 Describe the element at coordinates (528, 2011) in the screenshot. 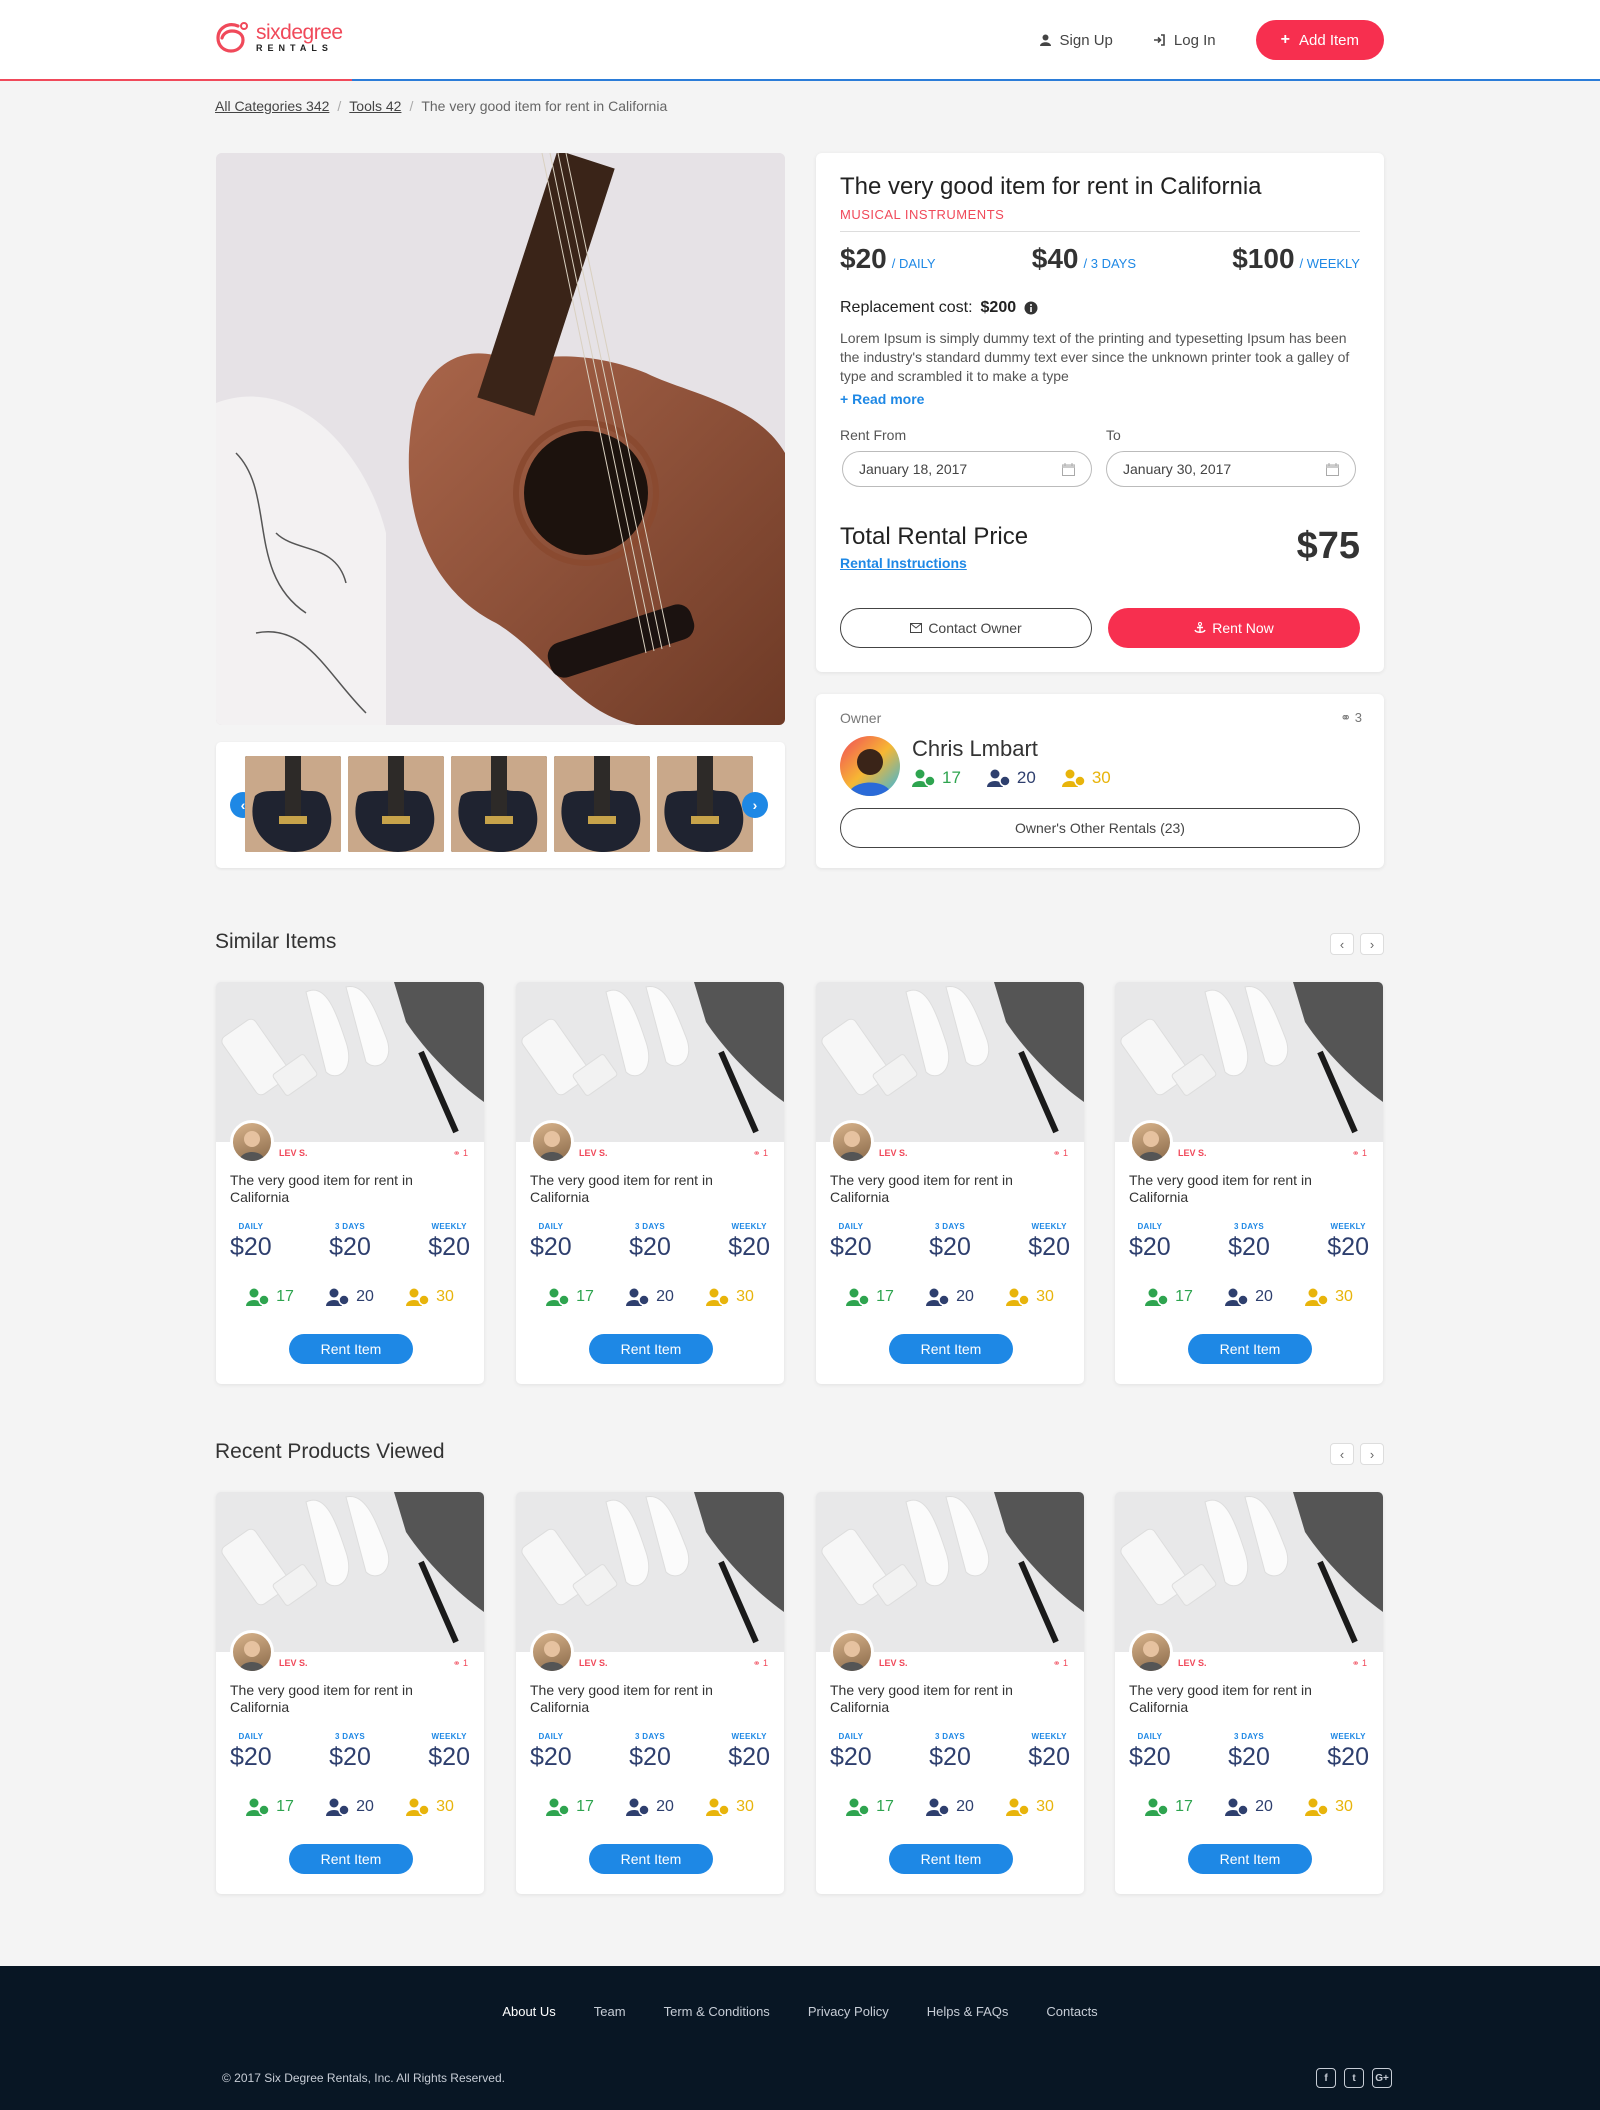

I see `footer-link-about: About Us` at that location.